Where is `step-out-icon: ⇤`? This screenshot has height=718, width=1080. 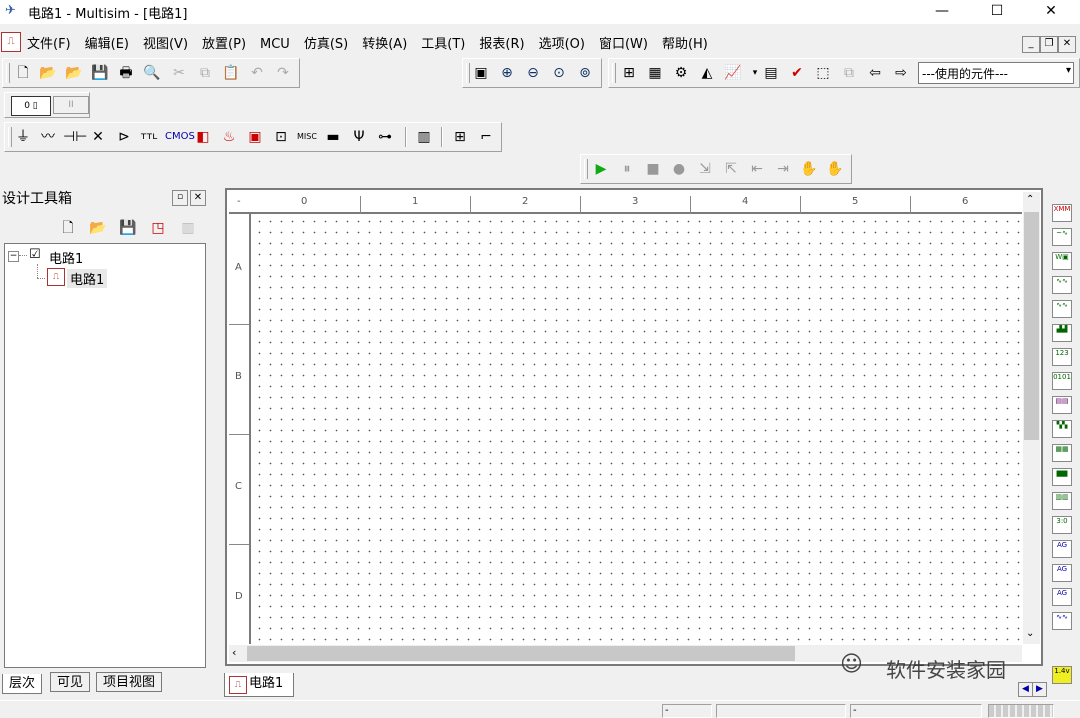 step-out-icon: ⇤ is located at coordinates (757, 169).